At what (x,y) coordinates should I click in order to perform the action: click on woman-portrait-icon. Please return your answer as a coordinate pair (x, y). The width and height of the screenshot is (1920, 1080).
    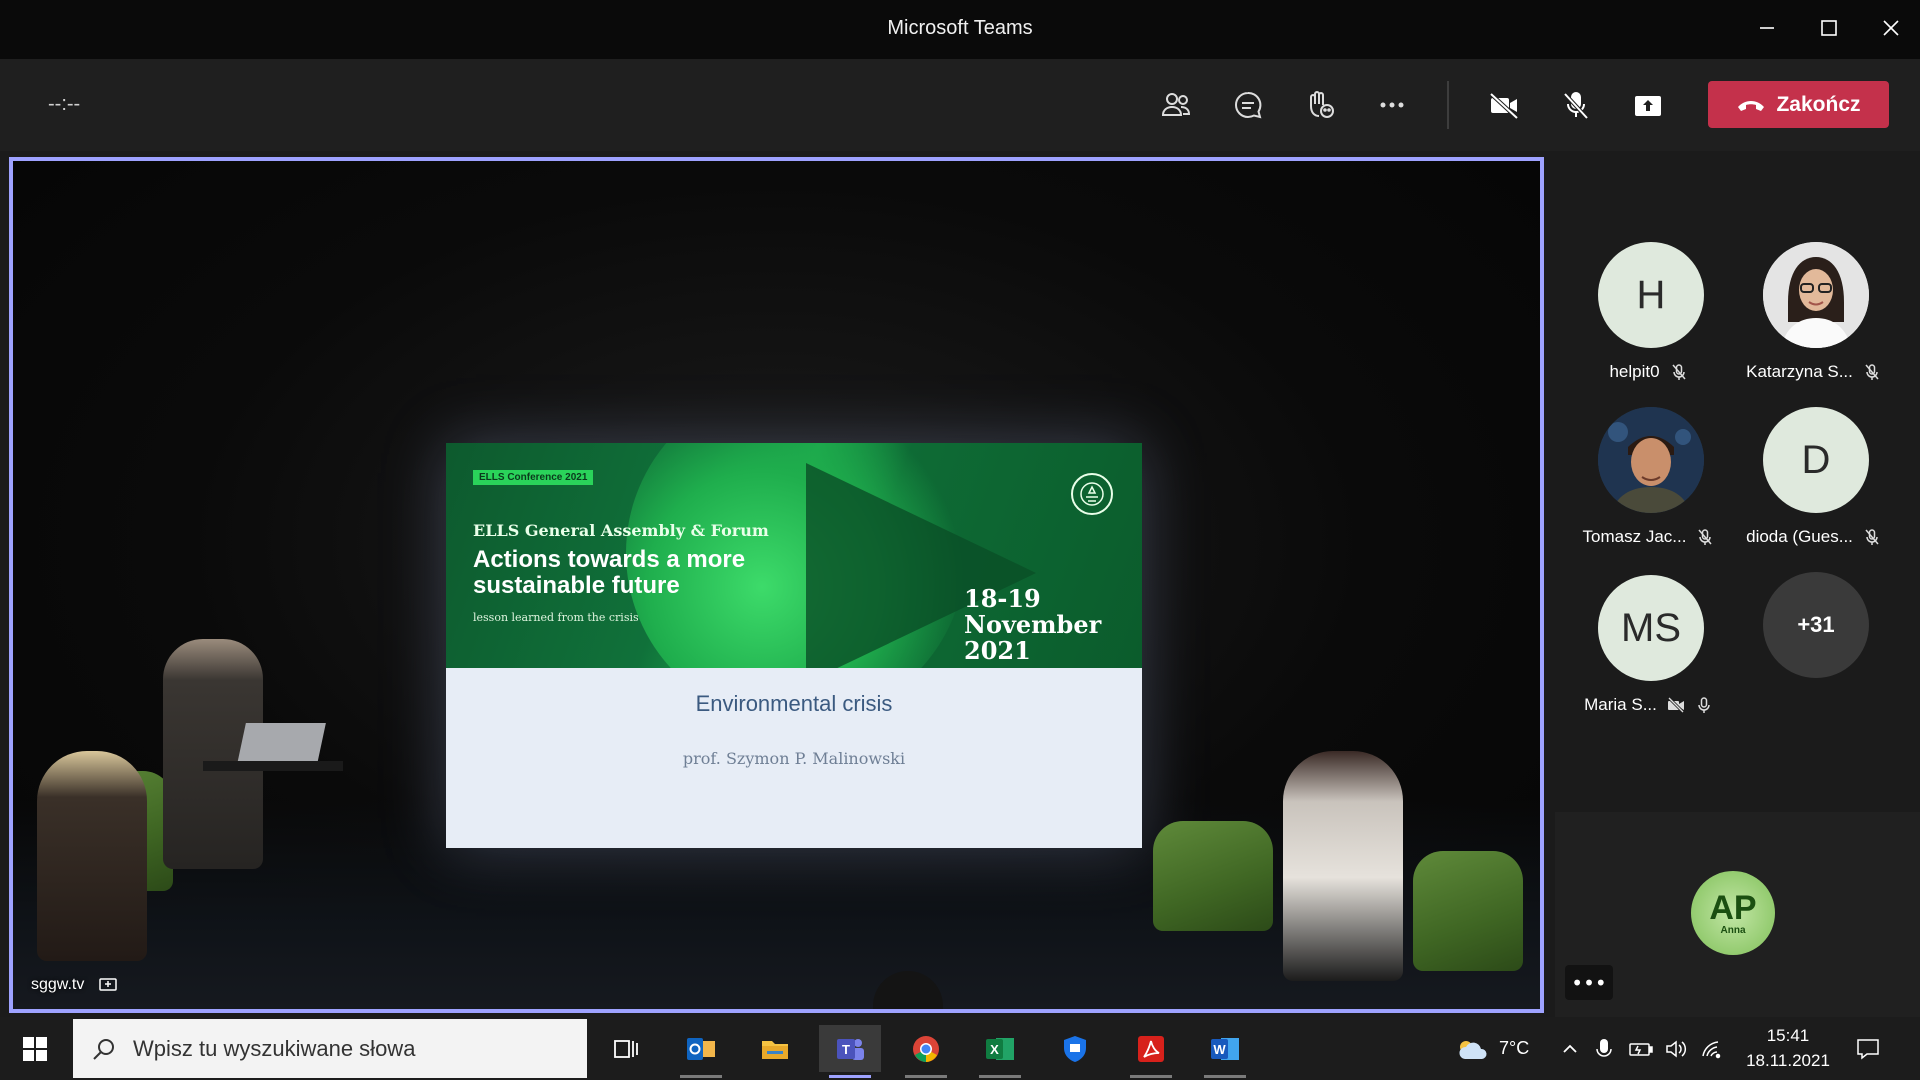
    Looking at the image, I should click on (1816, 295).